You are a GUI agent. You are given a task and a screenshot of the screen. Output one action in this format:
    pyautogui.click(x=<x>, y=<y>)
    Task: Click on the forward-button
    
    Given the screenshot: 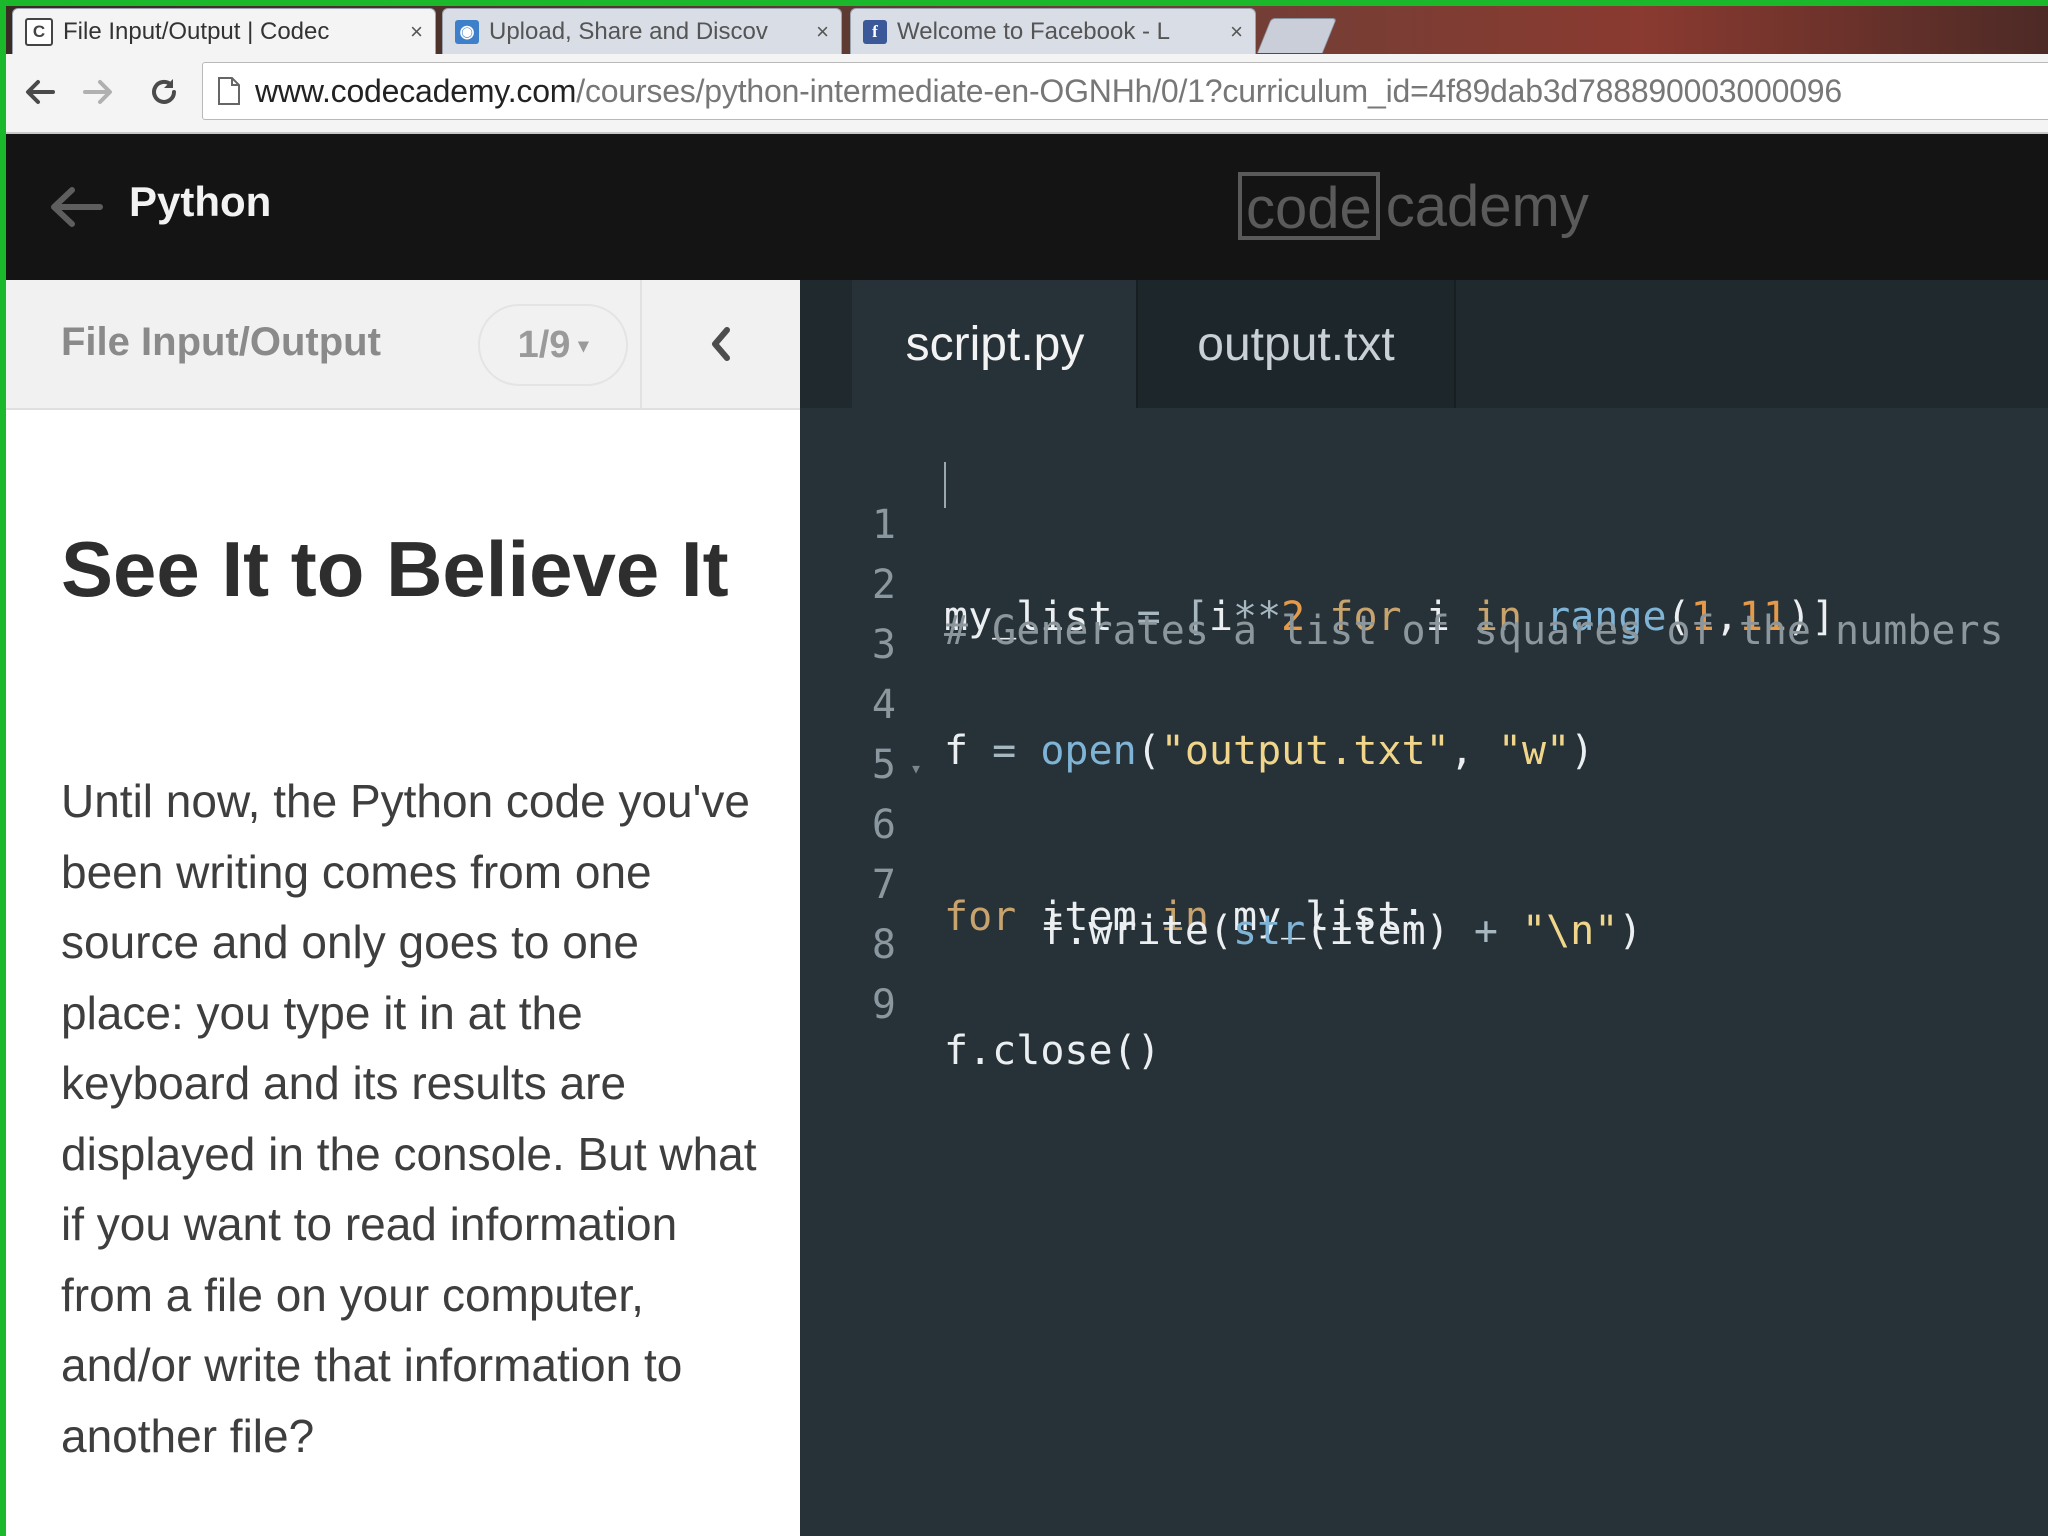 What is the action you would take?
    pyautogui.click(x=98, y=92)
    